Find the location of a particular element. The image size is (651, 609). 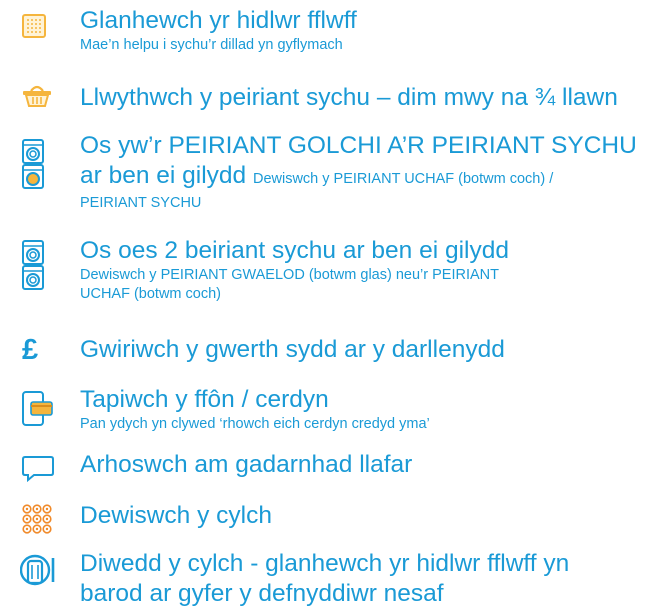

step-text: Gwiriwch y gwerth sydd ar y darllenydd is located at coordinates (362, 350).